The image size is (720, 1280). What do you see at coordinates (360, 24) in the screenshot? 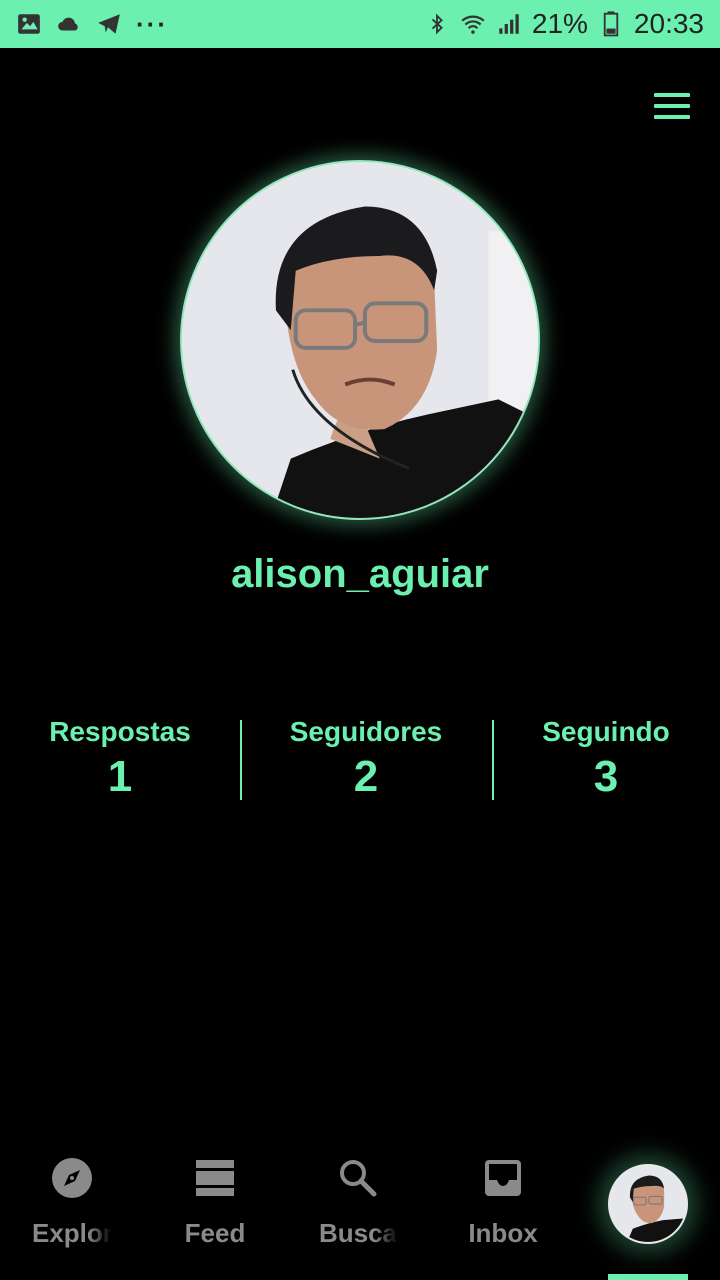
I see `status-bar: ··· 21% 20:33` at bounding box center [360, 24].